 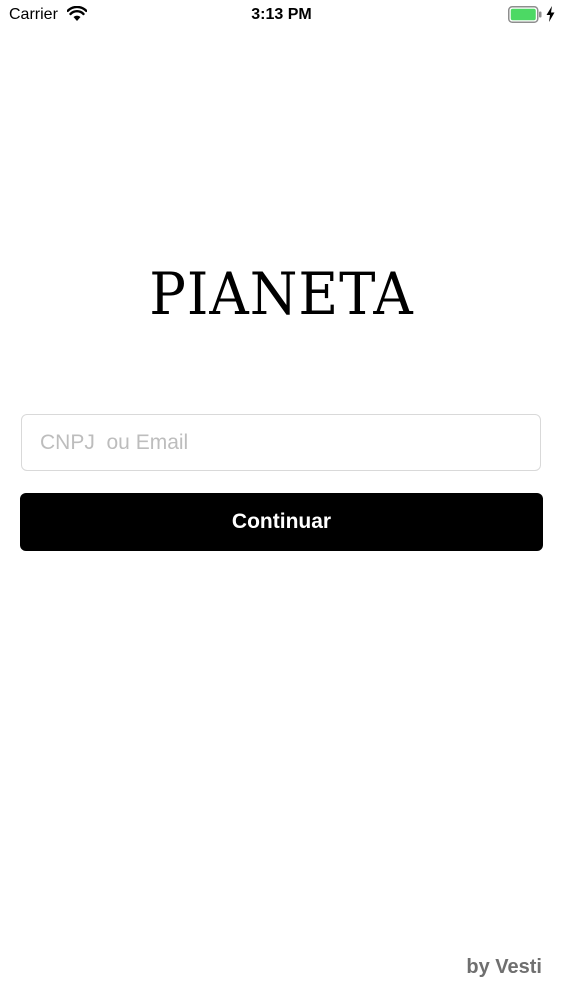 What do you see at coordinates (281, 522) in the screenshot?
I see `continue-button: Continuar` at bounding box center [281, 522].